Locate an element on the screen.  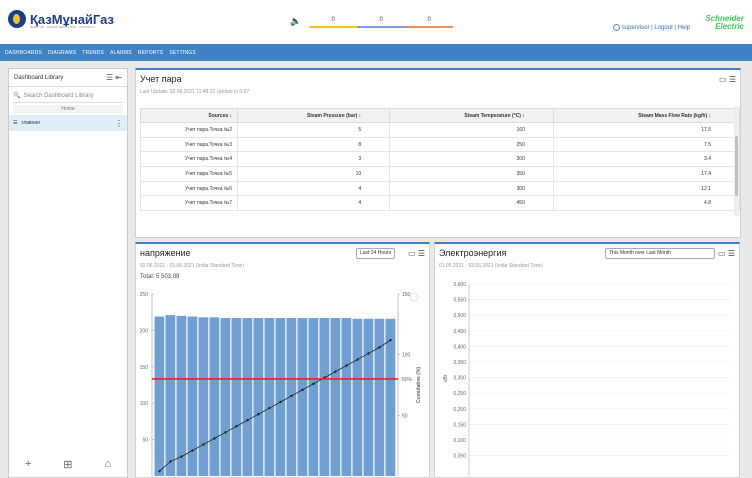
y-tick-label: 0,050 is located at coordinates (459, 457).